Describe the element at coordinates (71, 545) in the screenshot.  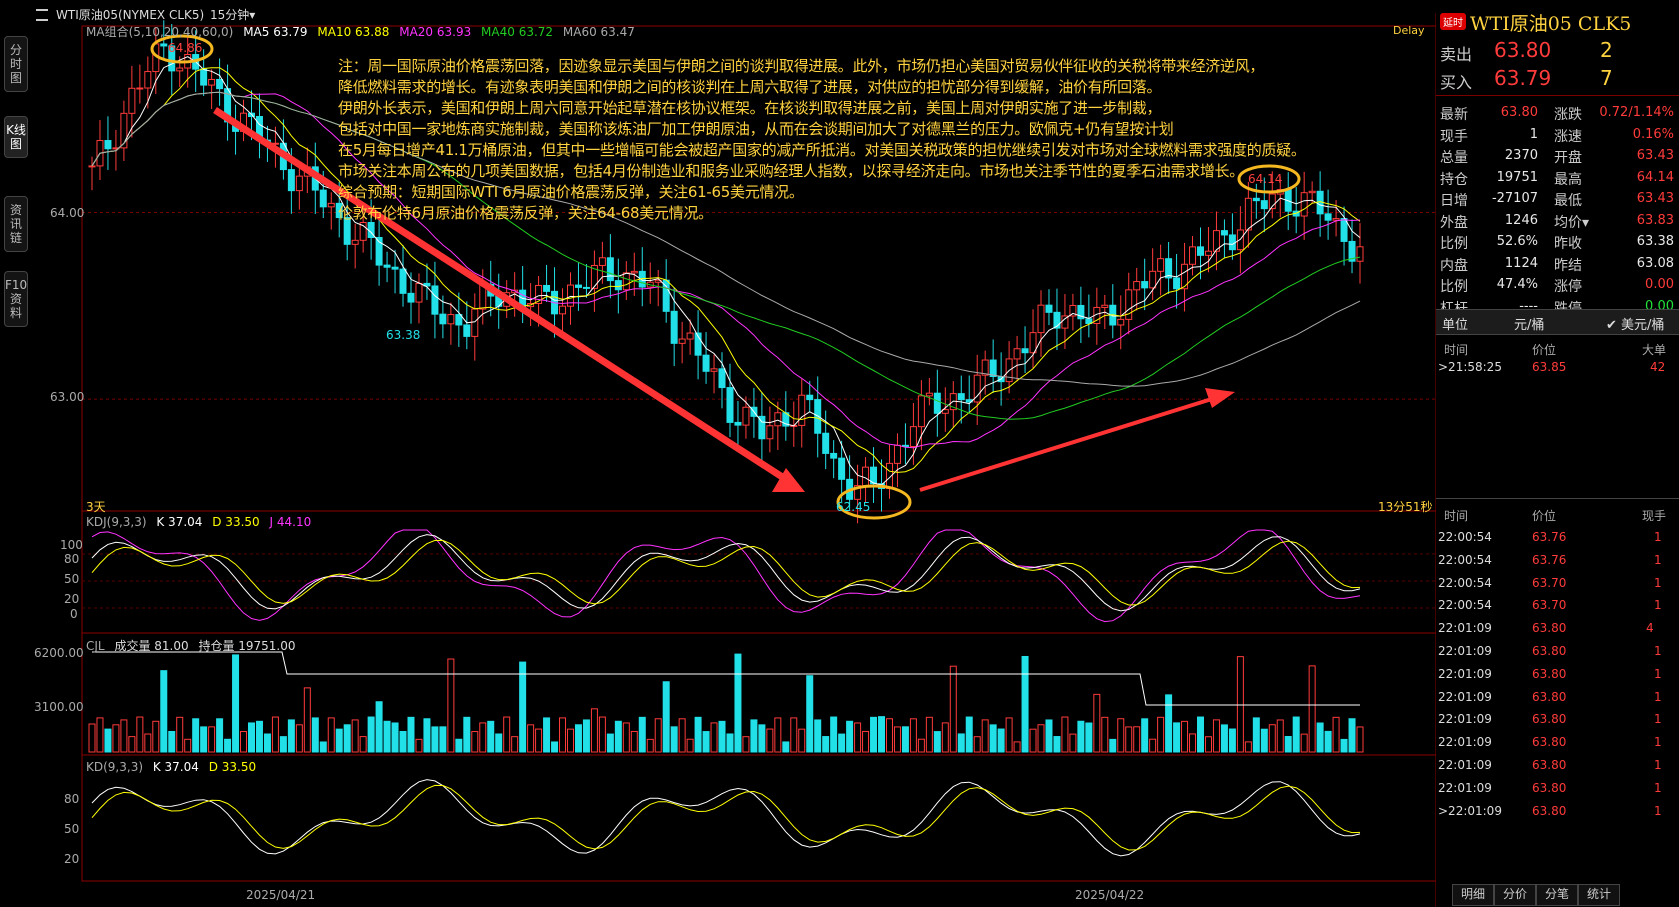
I see `kdj-tick-100: 100` at that location.